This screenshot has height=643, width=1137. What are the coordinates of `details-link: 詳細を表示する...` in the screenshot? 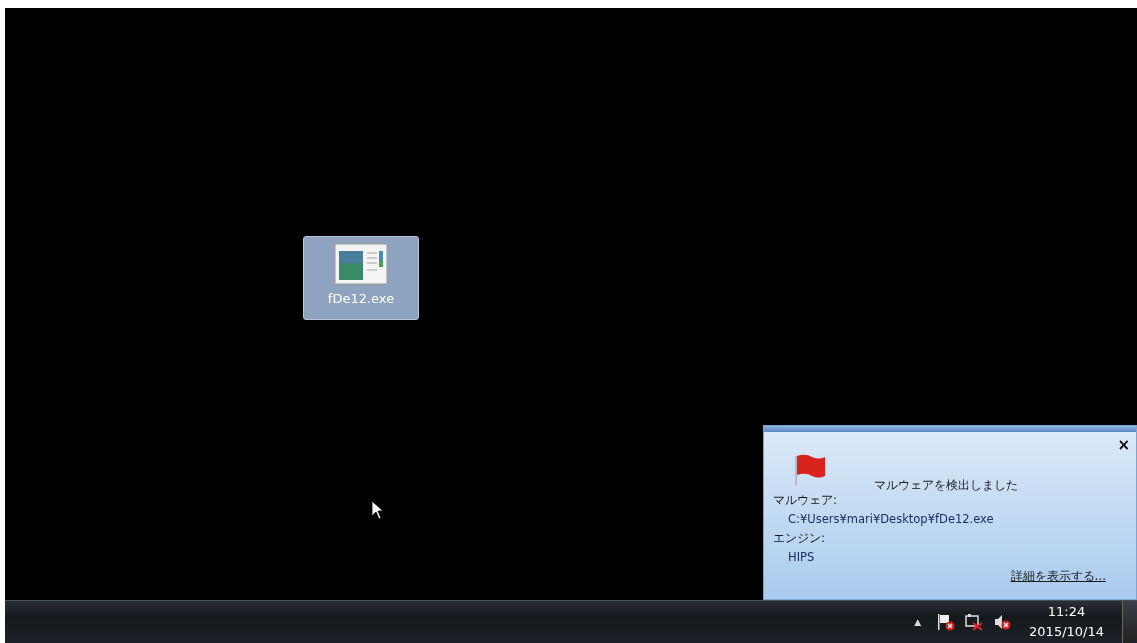 It's located at (1058, 576).